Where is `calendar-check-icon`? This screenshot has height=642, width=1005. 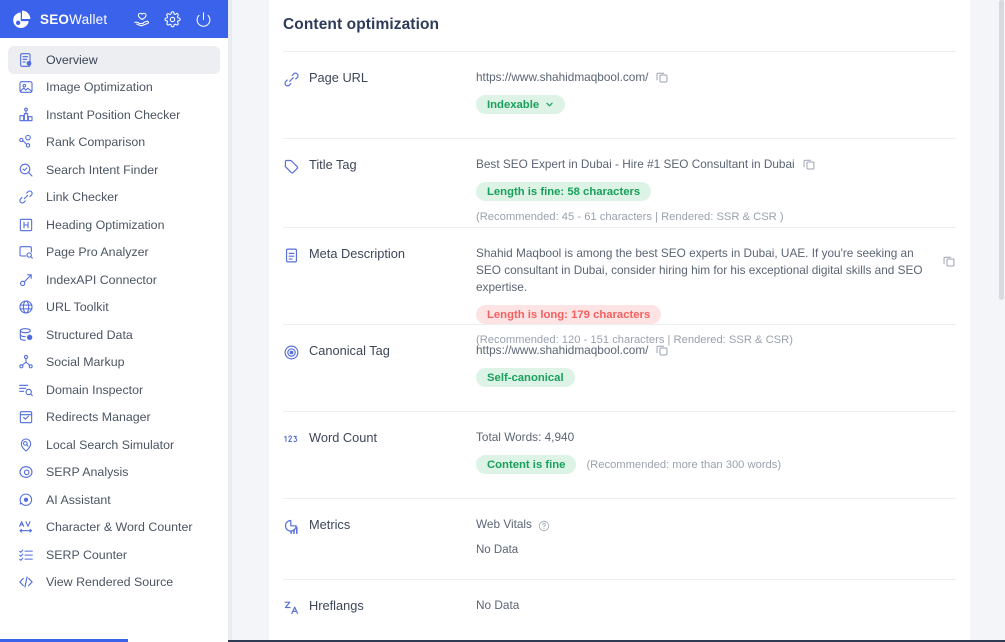 calendar-check-icon is located at coordinates (26, 417).